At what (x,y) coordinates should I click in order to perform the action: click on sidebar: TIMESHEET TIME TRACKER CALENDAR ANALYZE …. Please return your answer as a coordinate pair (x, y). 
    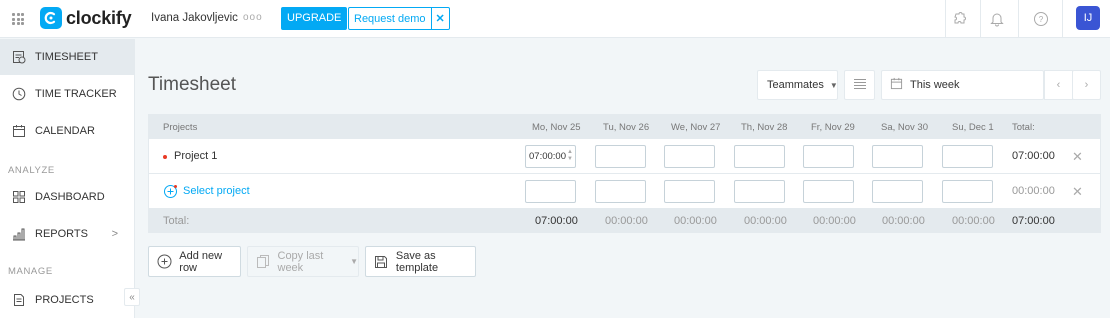
    Looking at the image, I should click on (67, 178).